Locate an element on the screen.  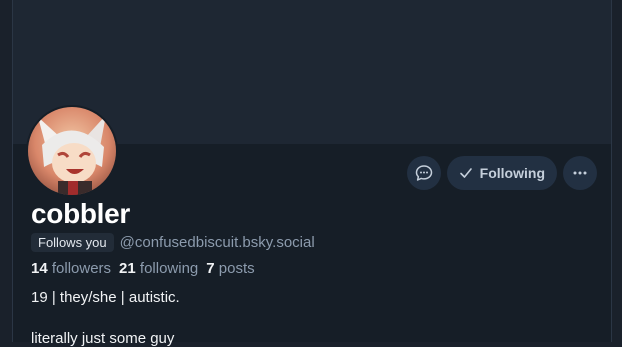
posts-stat: 7 posts is located at coordinates (230, 268).